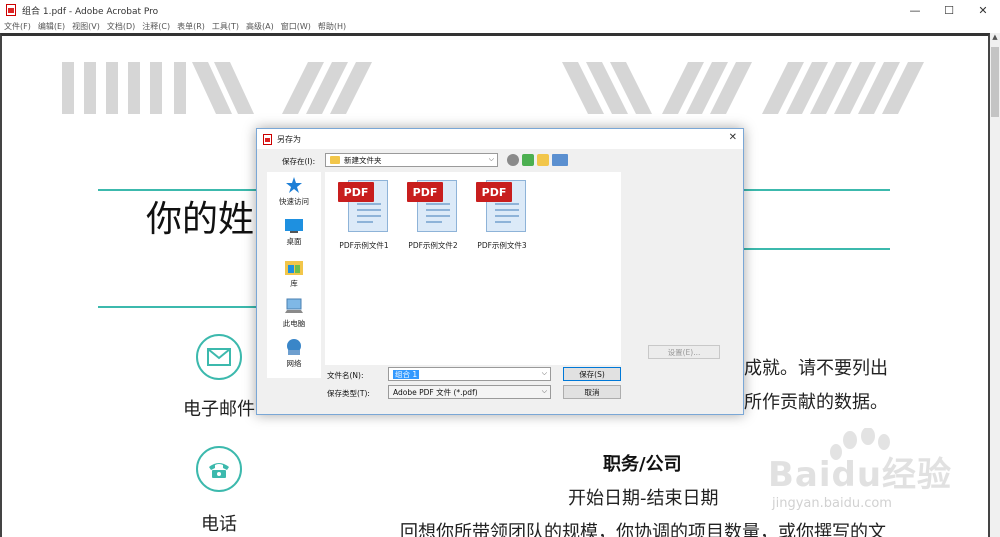 The image size is (1000, 537). I want to click on phone-circle-icon, so click(219, 469).